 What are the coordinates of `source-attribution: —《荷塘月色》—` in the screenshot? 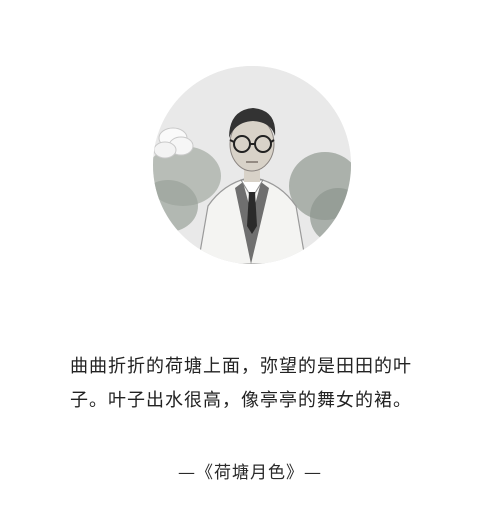 It's located at (250, 473).